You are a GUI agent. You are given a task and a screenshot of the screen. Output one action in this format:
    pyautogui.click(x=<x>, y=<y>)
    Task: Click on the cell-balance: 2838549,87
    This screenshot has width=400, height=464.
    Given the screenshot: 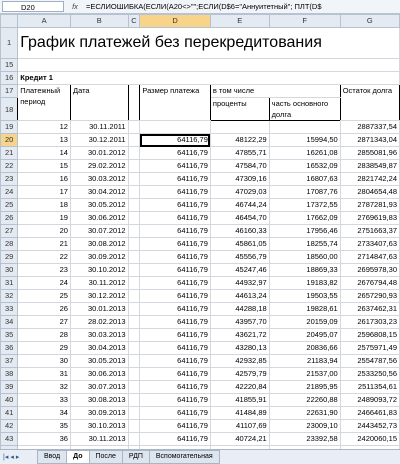 What is the action you would take?
    pyautogui.click(x=369, y=166)
    